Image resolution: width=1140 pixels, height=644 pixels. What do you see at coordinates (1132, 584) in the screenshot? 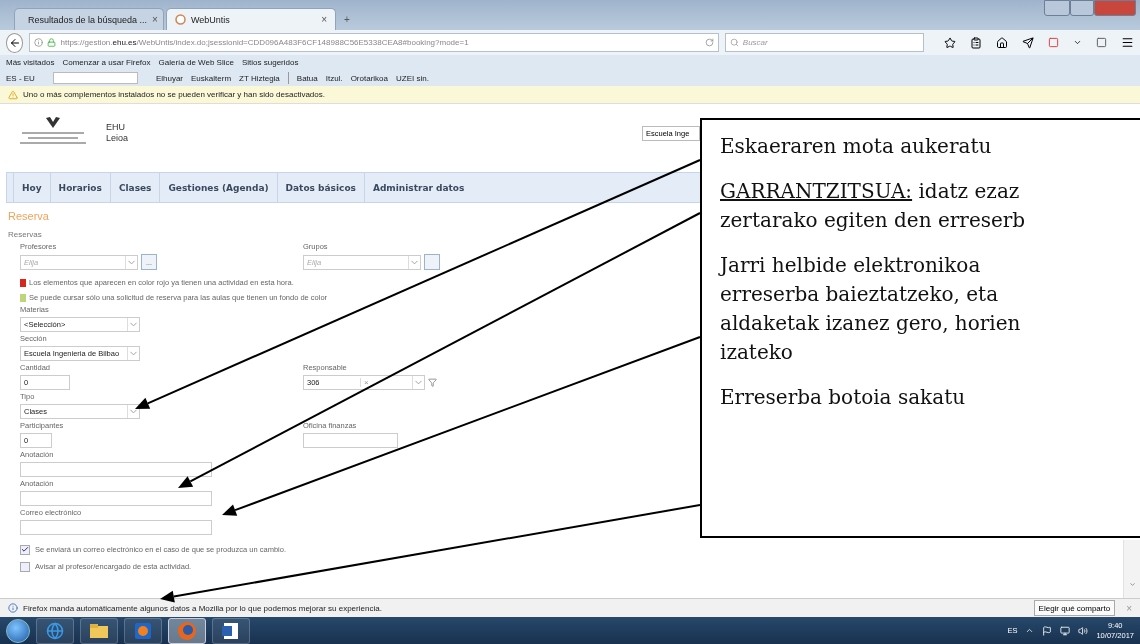
I see `scroll-down-icon` at bounding box center [1132, 584].